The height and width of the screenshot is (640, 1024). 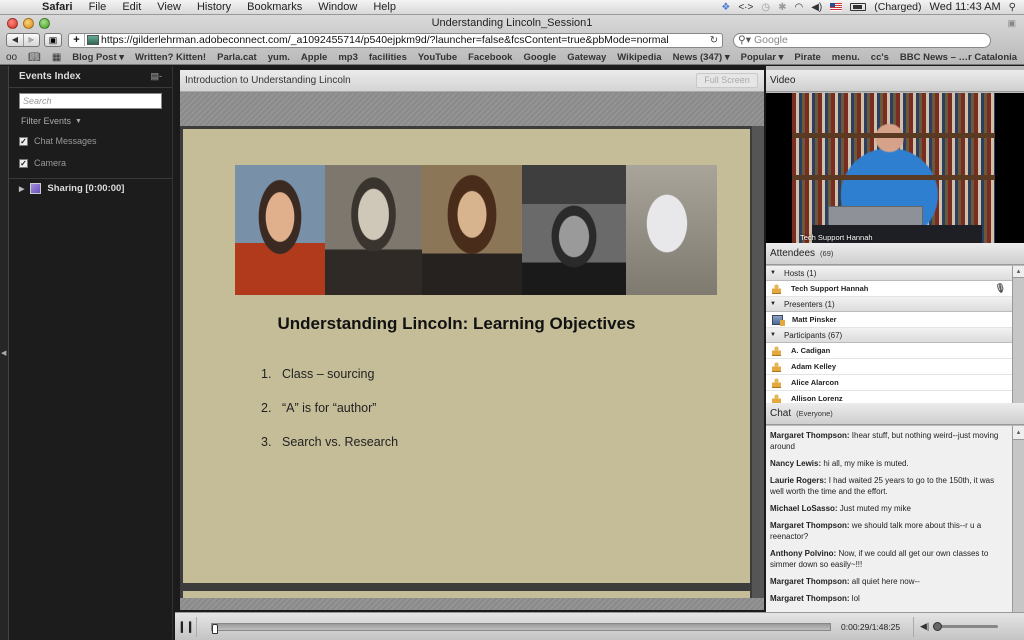 What do you see at coordinates (279, 57) in the screenshot?
I see `bookmark-item: yum.` at bounding box center [279, 57].